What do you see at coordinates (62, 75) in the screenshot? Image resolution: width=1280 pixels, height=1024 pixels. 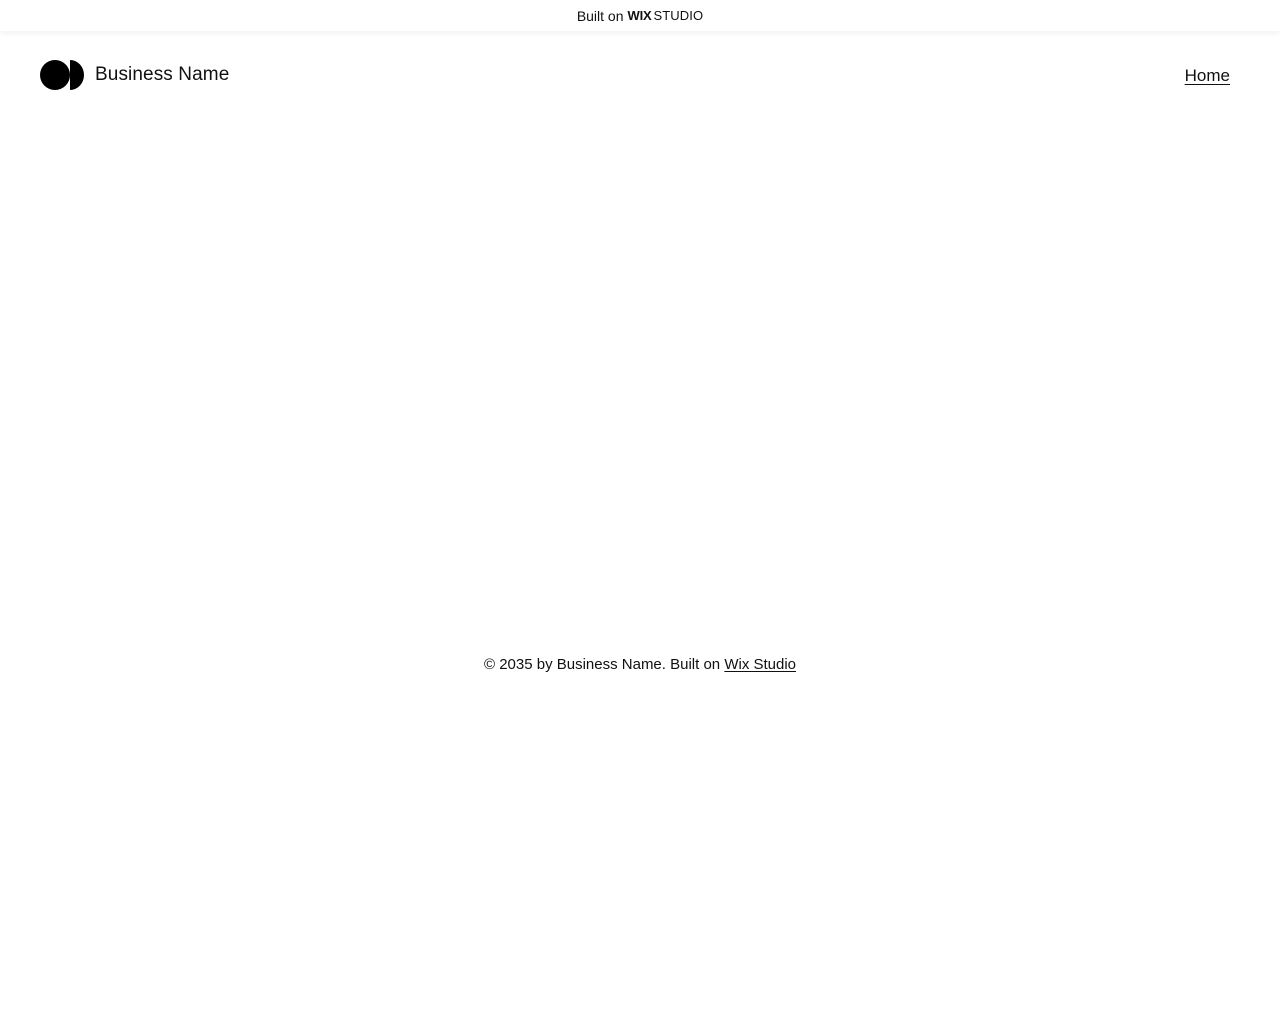 I see `two-circles-logo-icon` at bounding box center [62, 75].